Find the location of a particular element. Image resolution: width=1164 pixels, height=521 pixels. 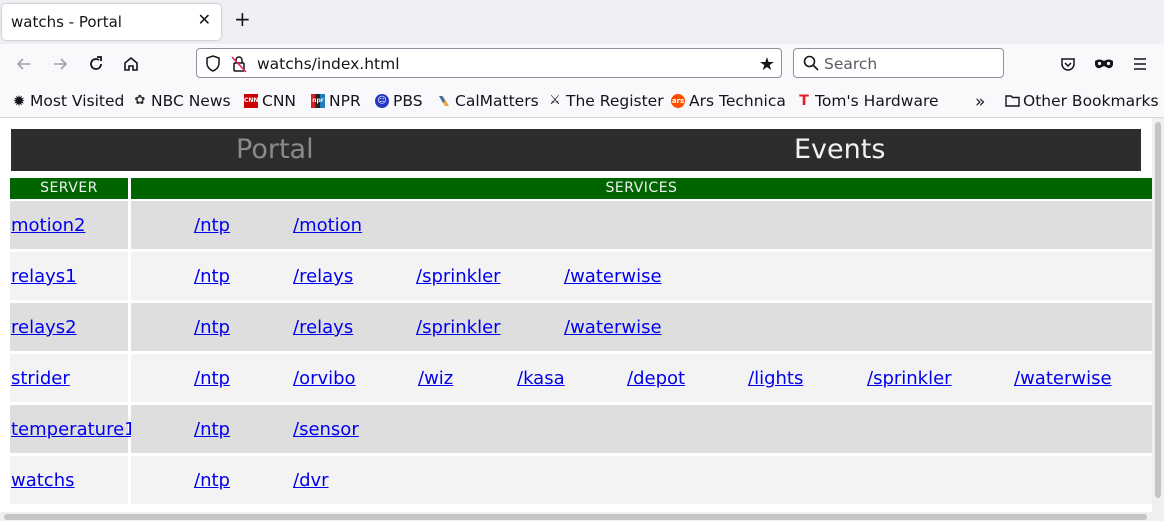

folder-icon is located at coordinates (1012, 101).